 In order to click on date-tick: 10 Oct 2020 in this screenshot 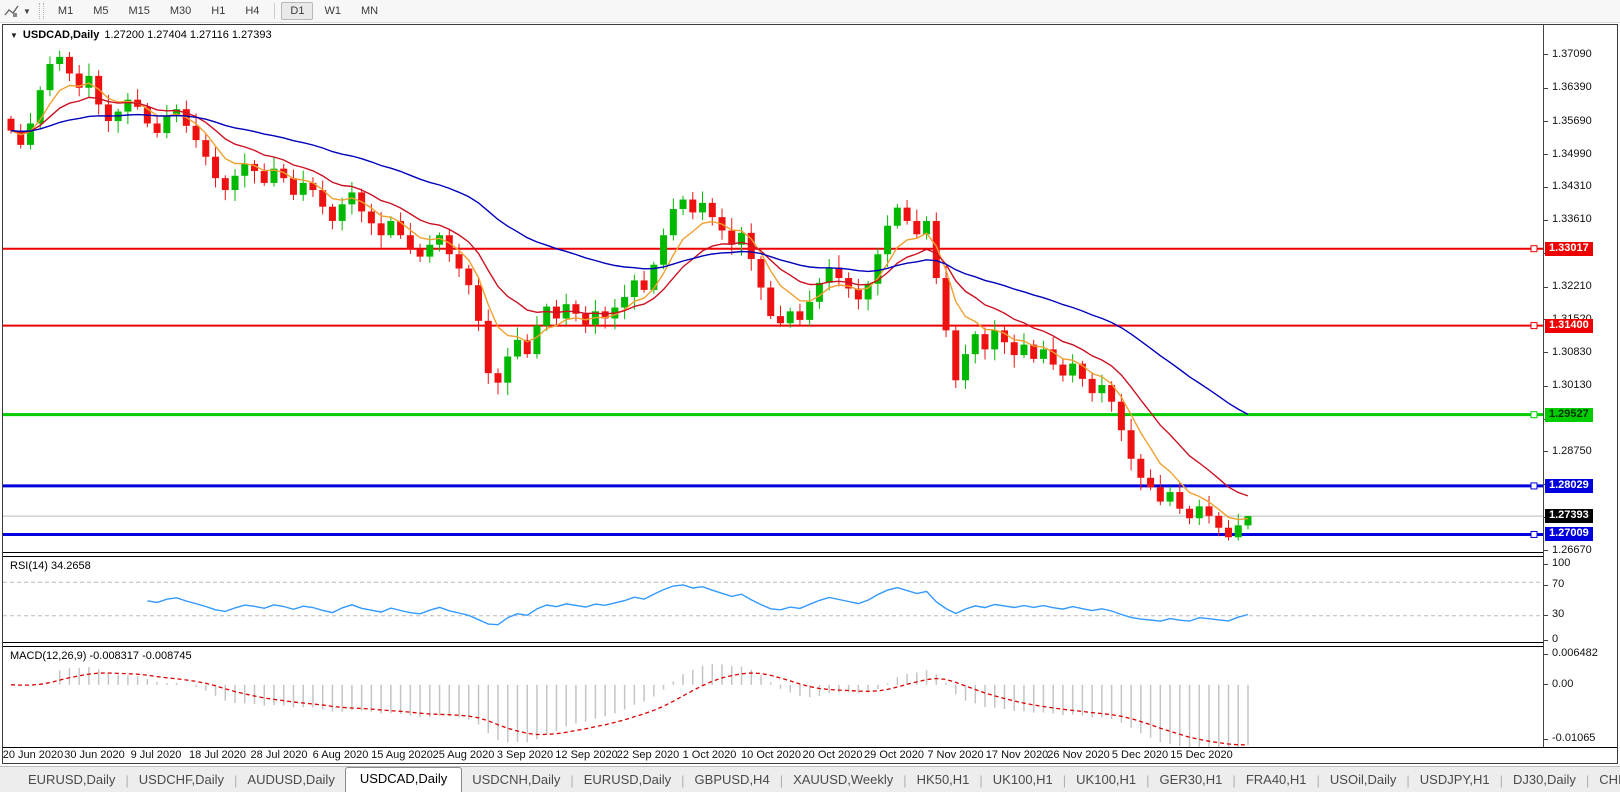, I will do `click(771, 755)`.